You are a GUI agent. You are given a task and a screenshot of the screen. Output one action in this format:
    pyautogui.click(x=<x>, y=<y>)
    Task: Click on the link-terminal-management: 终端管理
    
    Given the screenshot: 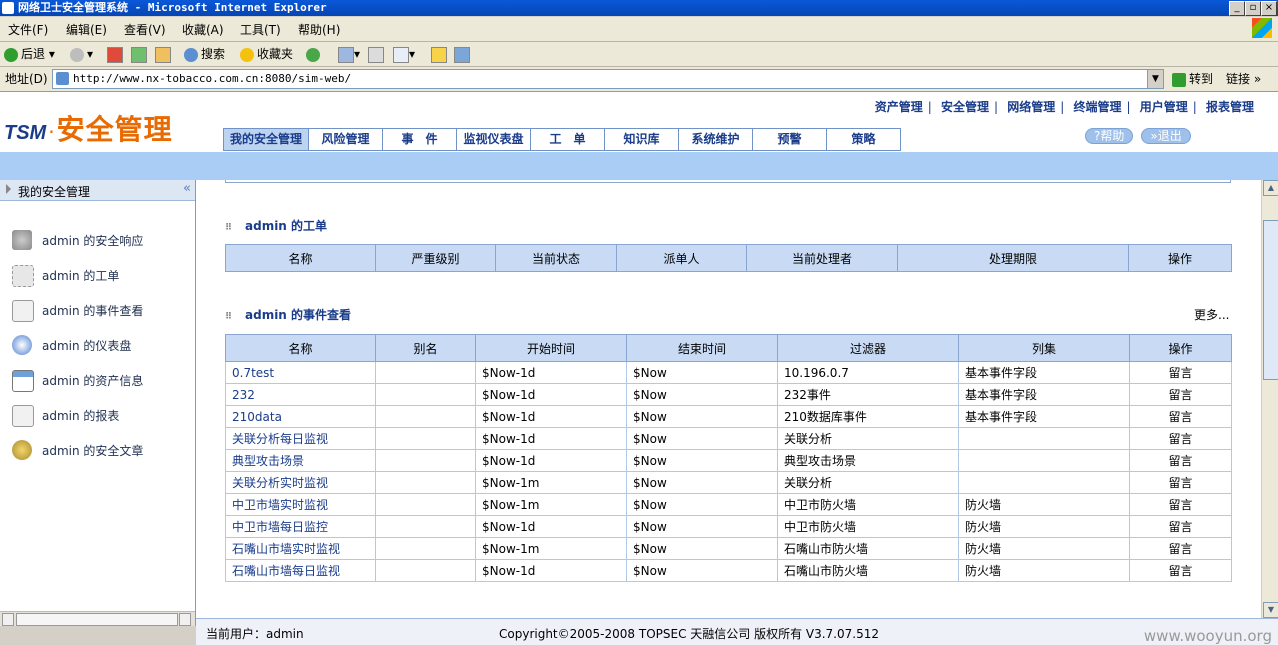 What is the action you would take?
    pyautogui.click(x=1097, y=107)
    